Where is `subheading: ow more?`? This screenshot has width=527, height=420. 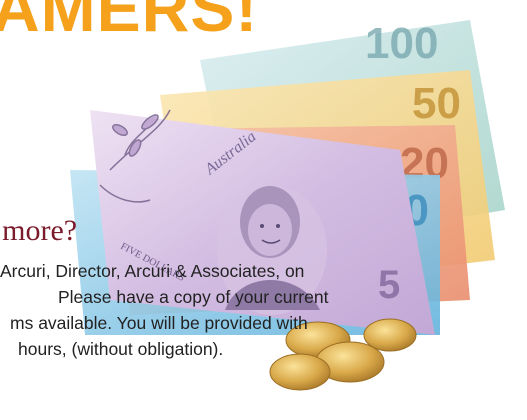 subheading: ow more? is located at coordinates (39, 230).